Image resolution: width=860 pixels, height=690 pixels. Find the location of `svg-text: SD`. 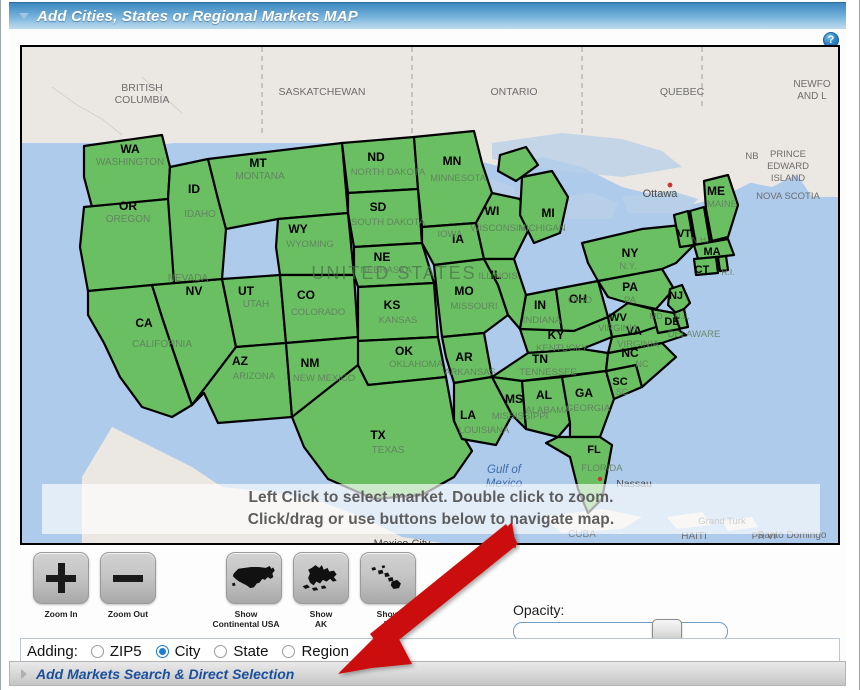

svg-text: SD is located at coordinates (378, 207).